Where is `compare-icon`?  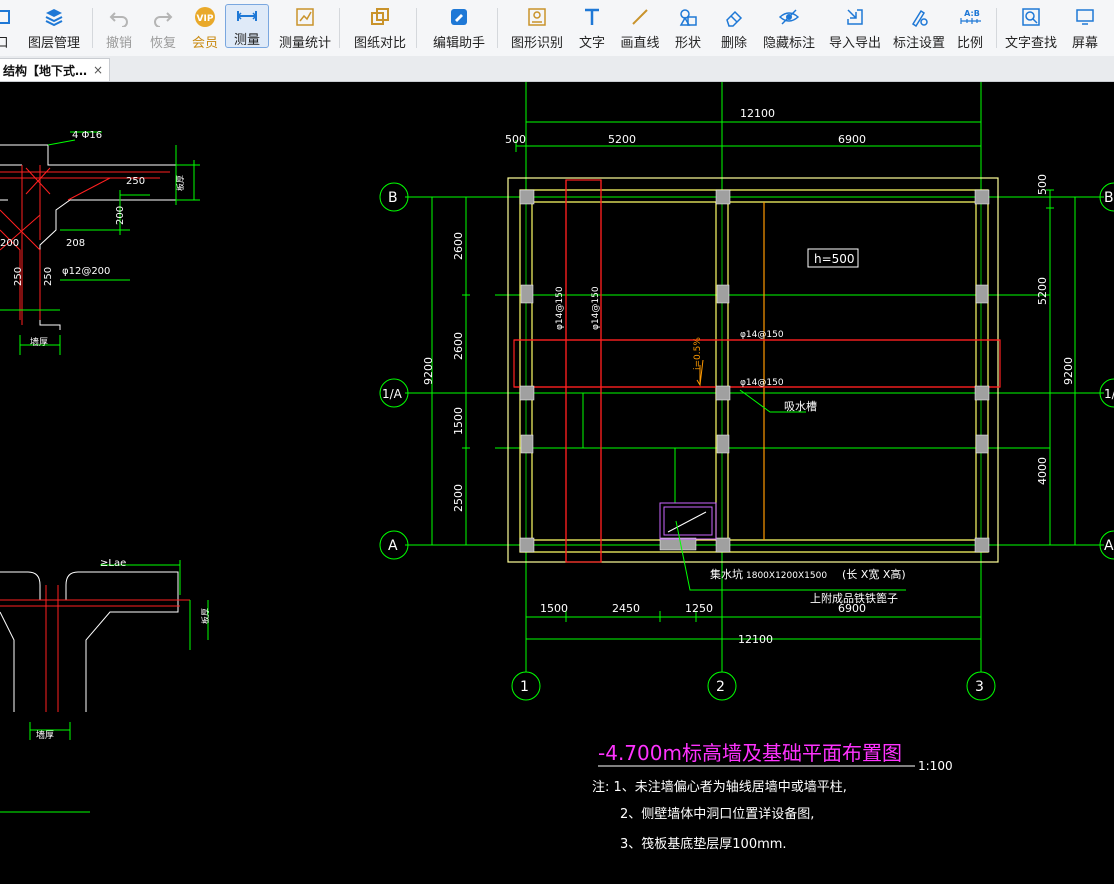 compare-icon is located at coordinates (380, 17).